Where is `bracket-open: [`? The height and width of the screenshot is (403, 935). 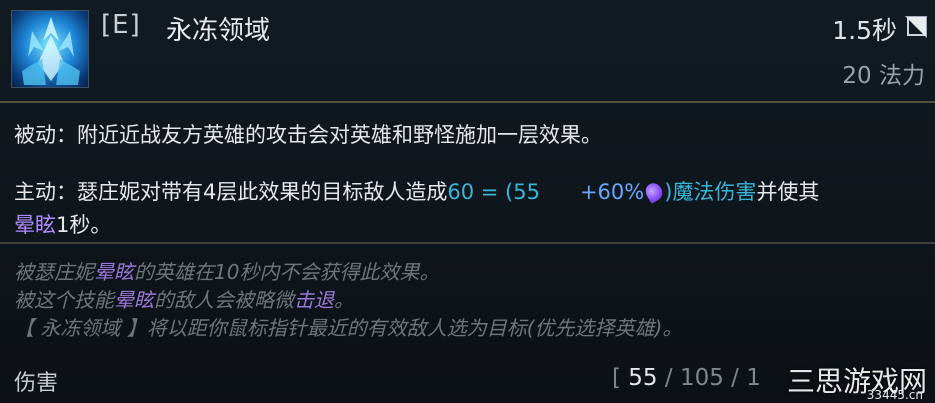 bracket-open: [ is located at coordinates (620, 378).